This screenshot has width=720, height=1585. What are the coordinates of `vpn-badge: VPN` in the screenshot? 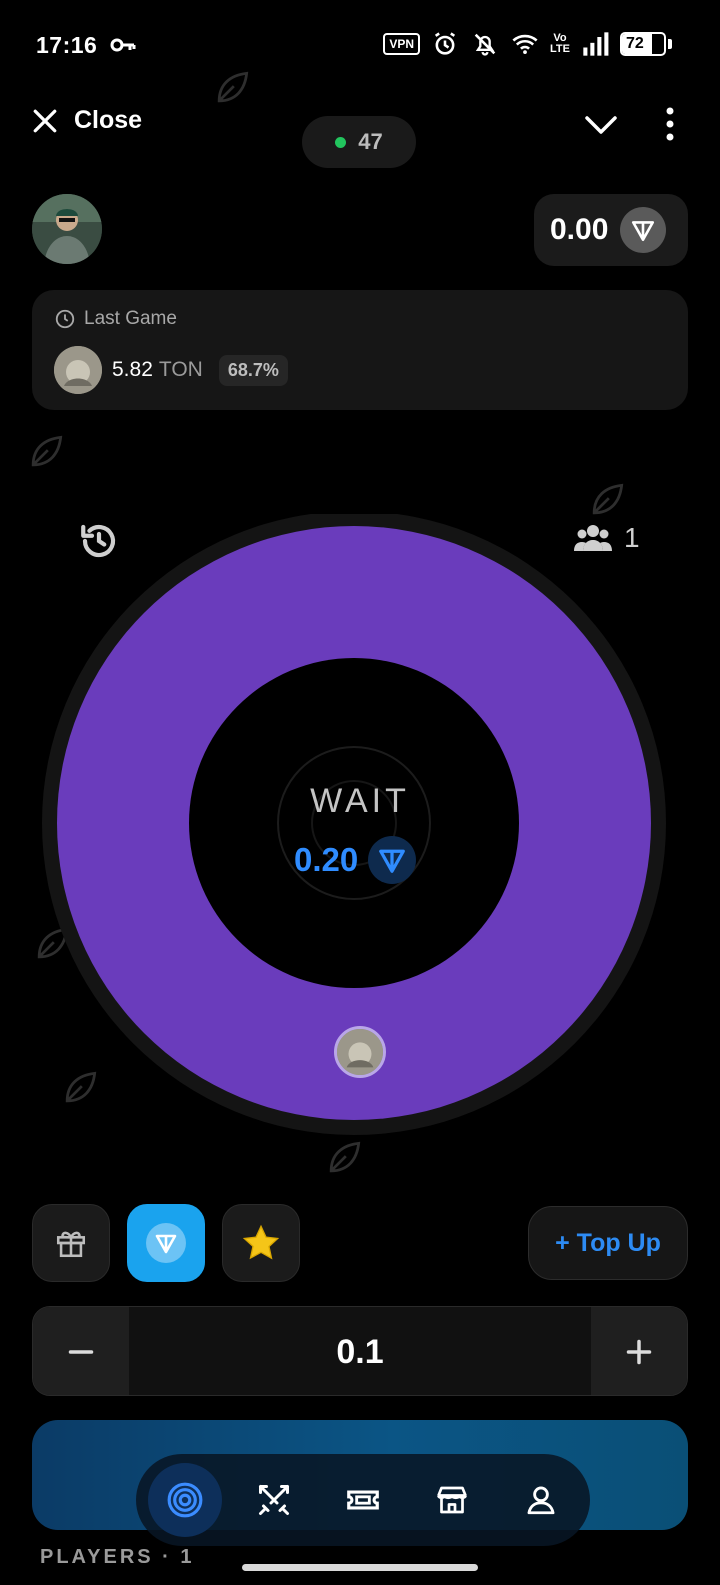 It's located at (402, 44).